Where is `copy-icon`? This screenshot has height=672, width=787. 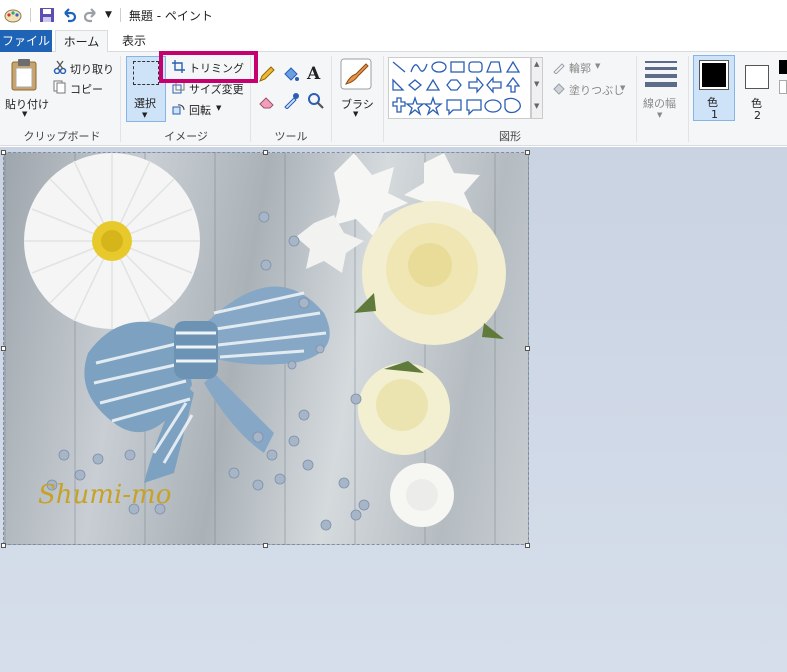
copy-icon is located at coordinates (59, 87).